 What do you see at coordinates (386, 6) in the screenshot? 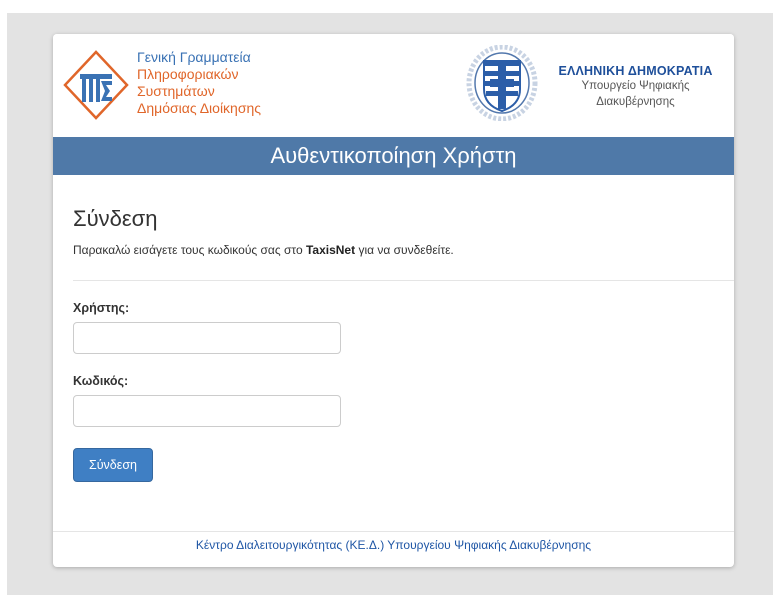
I see `top-strip` at bounding box center [386, 6].